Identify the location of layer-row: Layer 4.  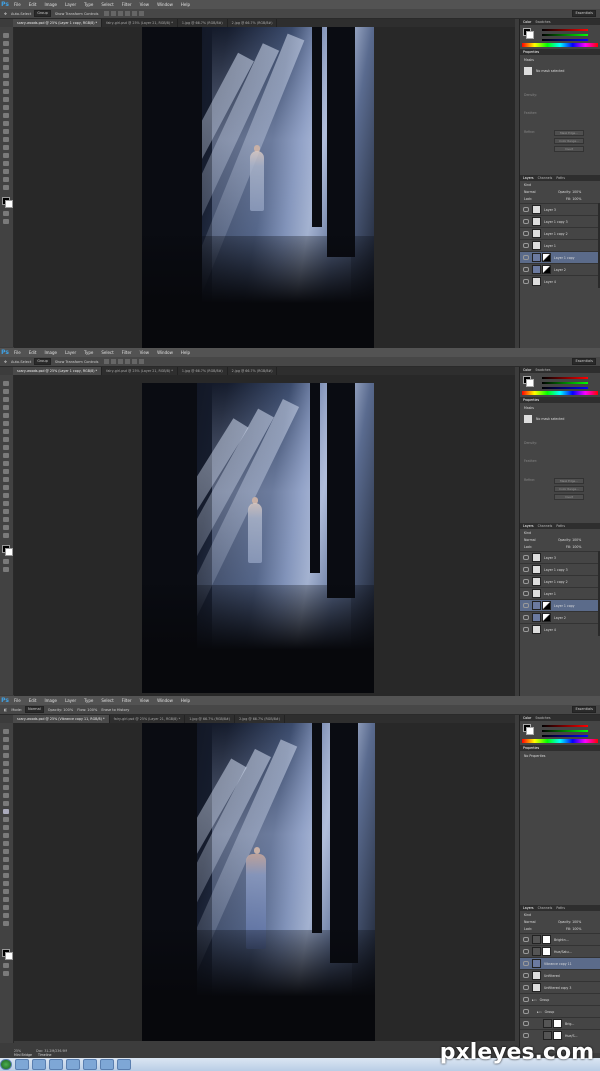
(560, 629).